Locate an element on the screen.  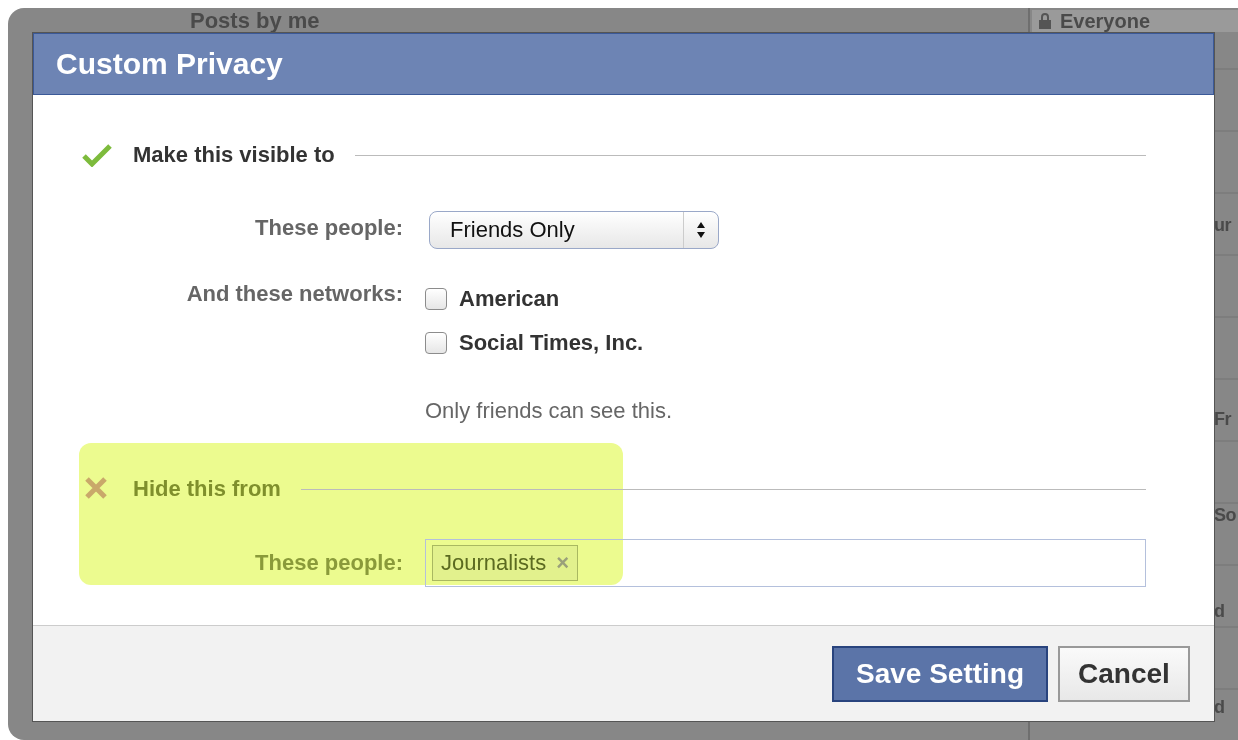
setting-text: Fr is located at coordinates (1223, 419).